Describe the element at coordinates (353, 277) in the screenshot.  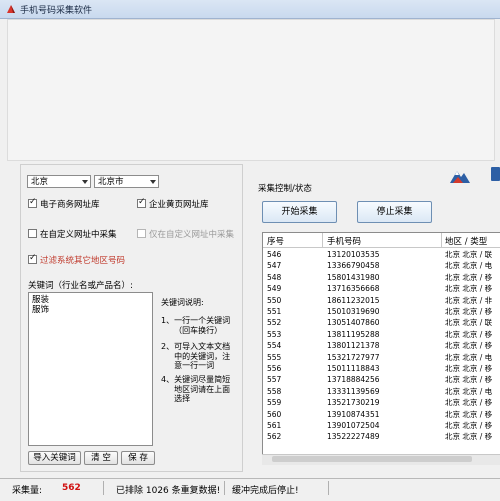
I see `cell-phone: 15801431980` at that location.